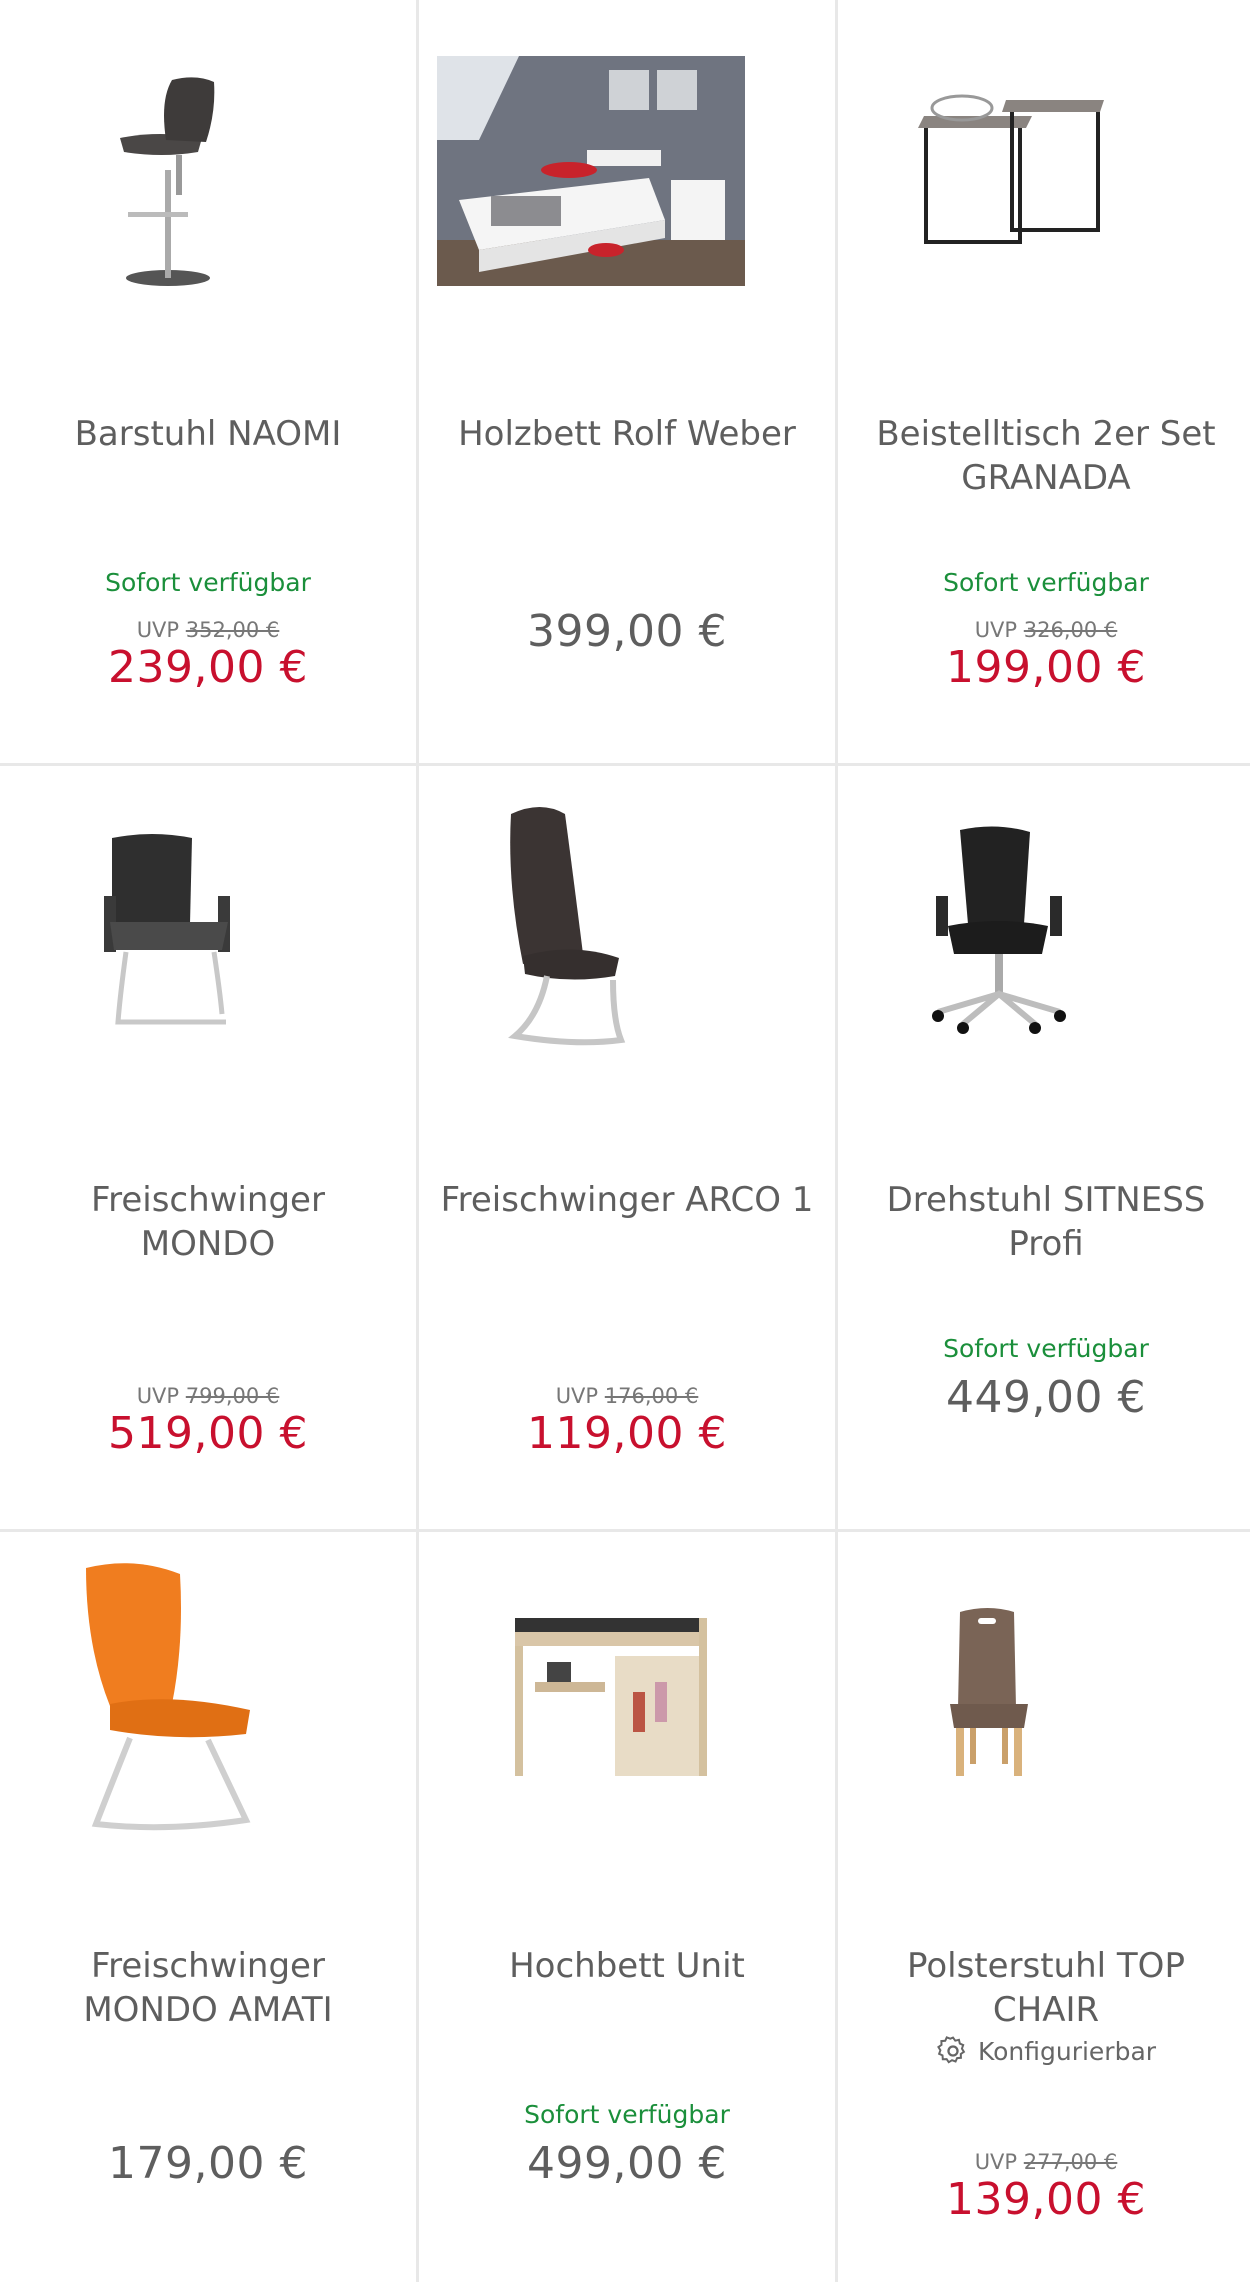  I want to click on cantilever-armchair-image, so click(167, 929).